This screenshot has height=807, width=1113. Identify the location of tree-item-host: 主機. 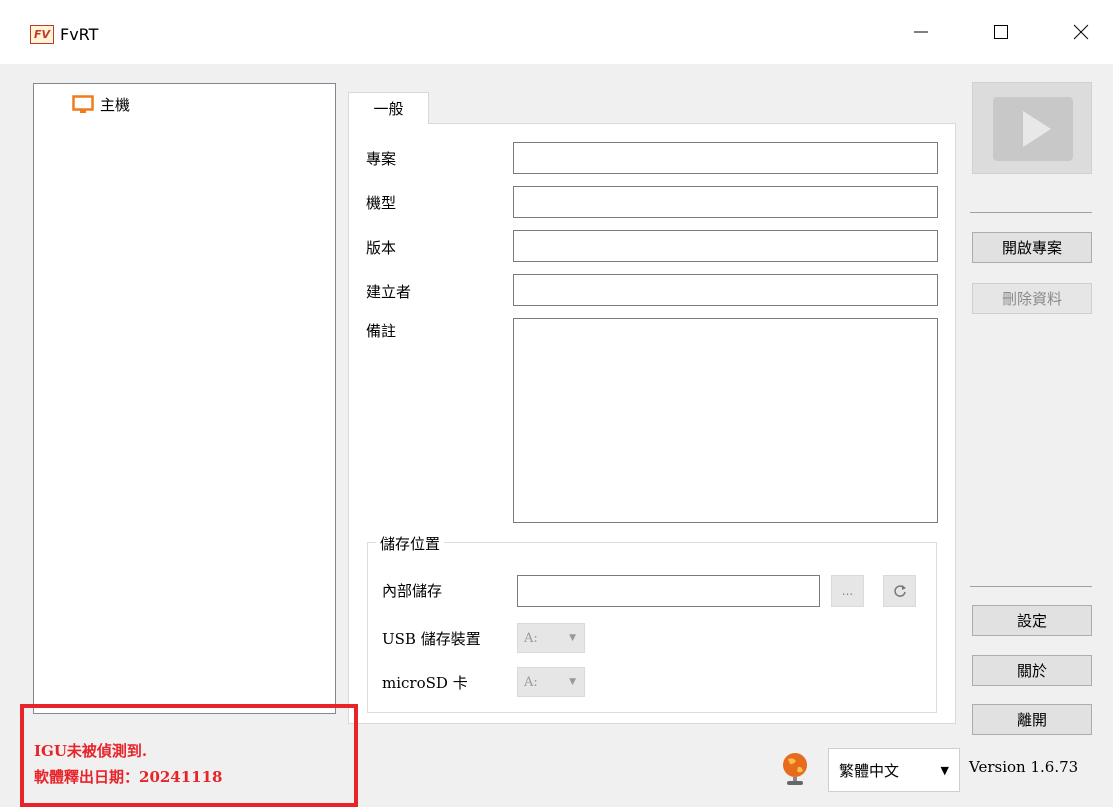
(101, 104).